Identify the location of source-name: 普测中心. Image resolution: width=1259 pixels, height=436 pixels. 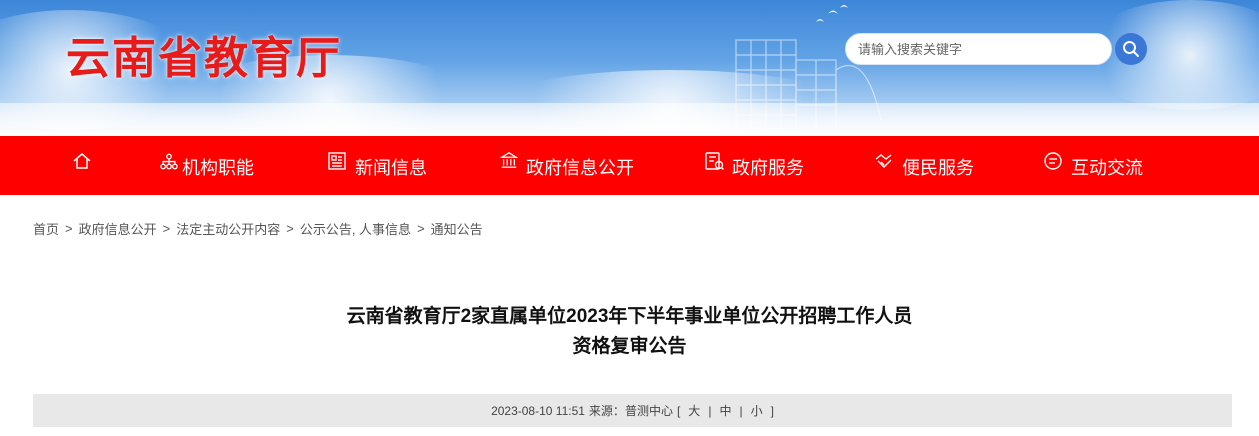
(648, 411).